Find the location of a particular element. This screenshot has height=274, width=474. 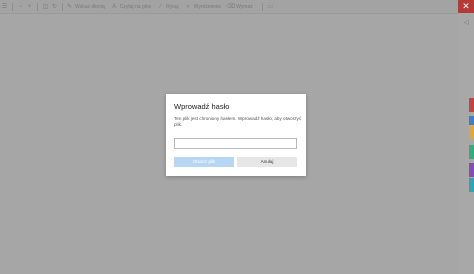

erase-icon: ⌫ is located at coordinates (230, 7).